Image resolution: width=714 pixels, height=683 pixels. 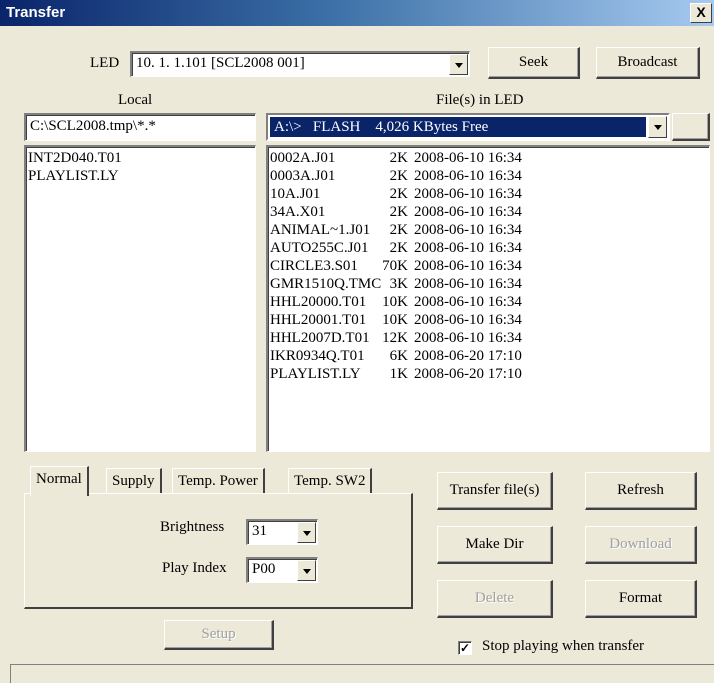 What do you see at coordinates (134, 481) in the screenshot?
I see `tab-supply: Supply` at bounding box center [134, 481].